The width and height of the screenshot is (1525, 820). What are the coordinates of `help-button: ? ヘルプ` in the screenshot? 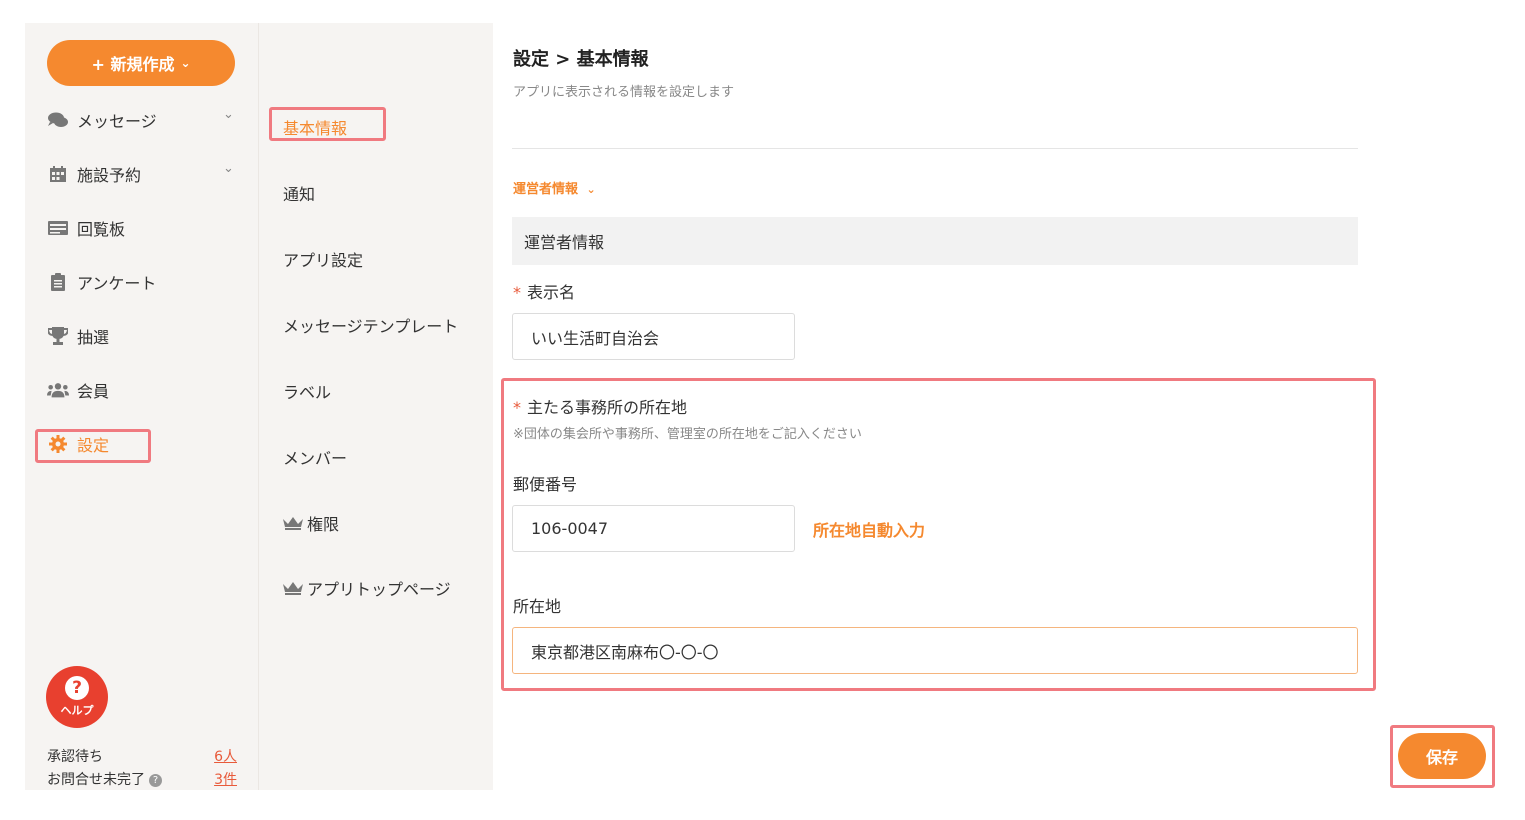 It's located at (77, 697).